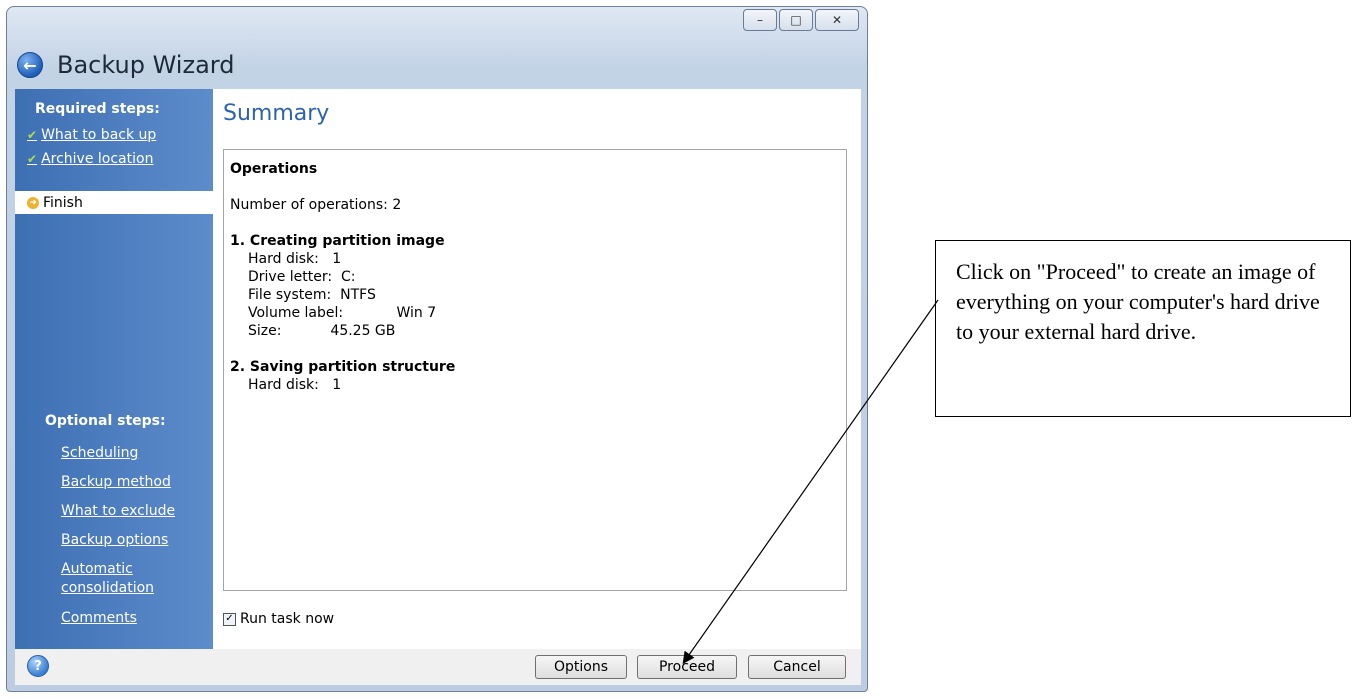 The image size is (1357, 698). What do you see at coordinates (105, 421) in the screenshot?
I see `optional-steps-heading: Optional steps:` at bounding box center [105, 421].